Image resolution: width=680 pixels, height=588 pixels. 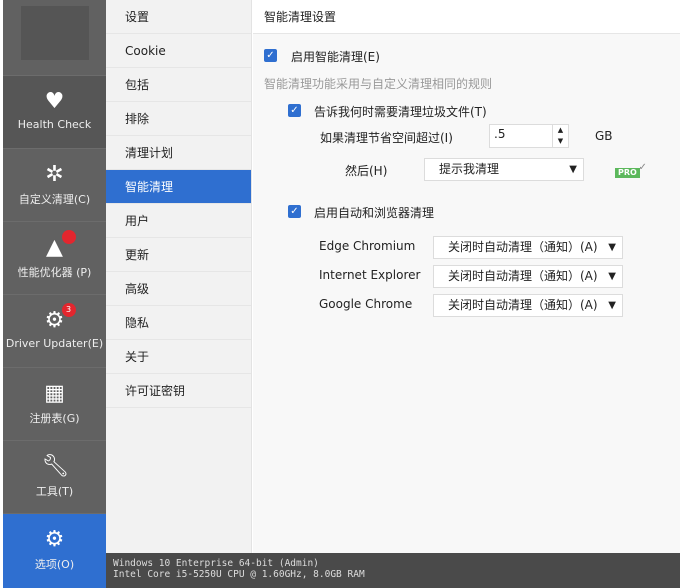 I want to click on nav-custom-clean: ✲ 自定义清理(C), so click(x=54, y=184).